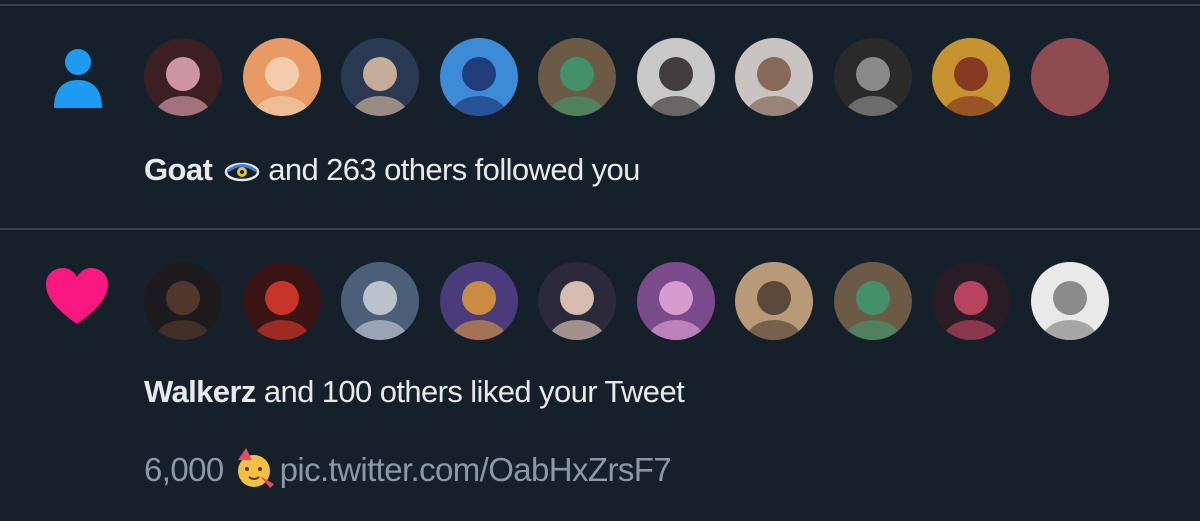  I want to click on middle-divider, so click(600, 229).